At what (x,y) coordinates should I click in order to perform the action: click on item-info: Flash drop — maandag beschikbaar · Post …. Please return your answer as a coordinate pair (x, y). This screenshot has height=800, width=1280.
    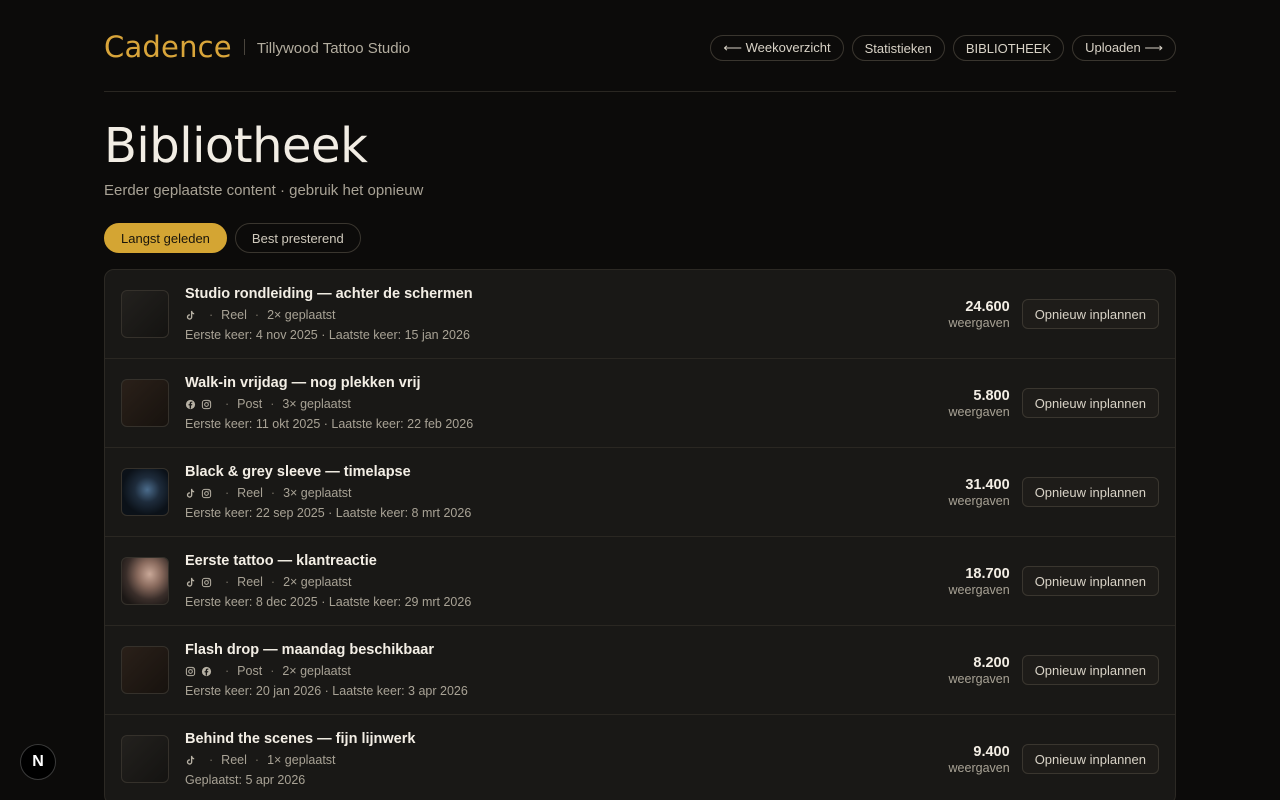
    Looking at the image, I should click on (567, 670).